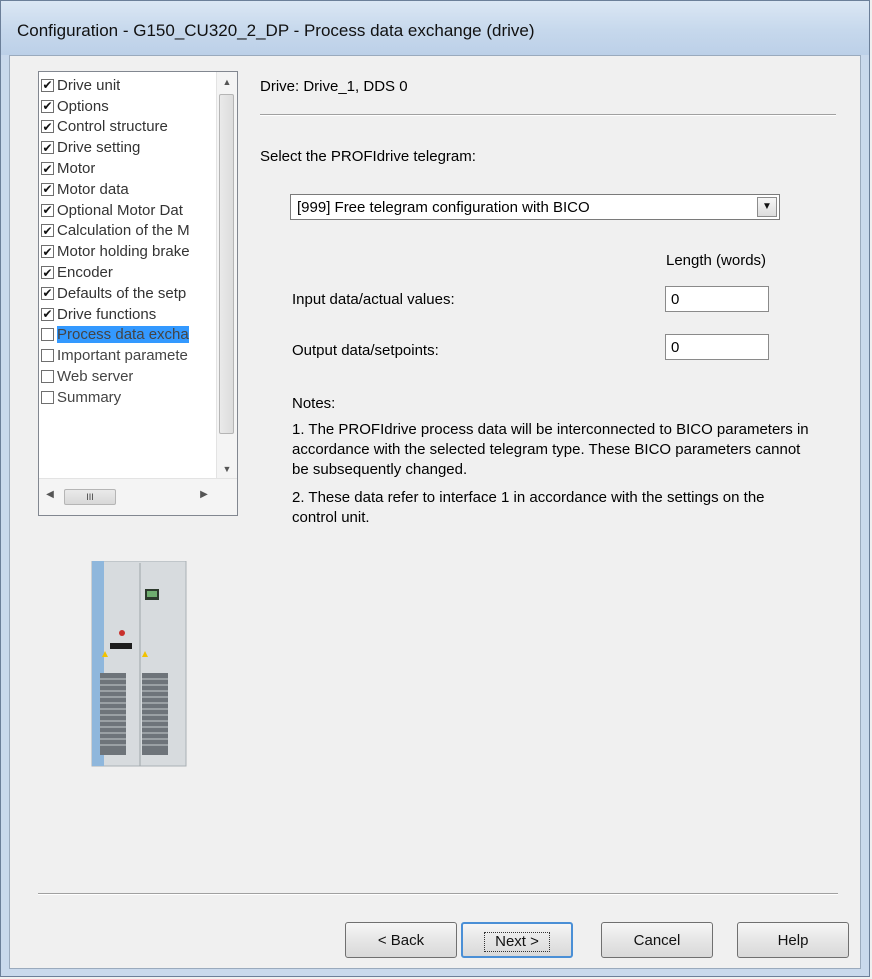 The height and width of the screenshot is (979, 872). What do you see at coordinates (226, 264) in the screenshot?
I see `vertical-scroll-thumb` at bounding box center [226, 264].